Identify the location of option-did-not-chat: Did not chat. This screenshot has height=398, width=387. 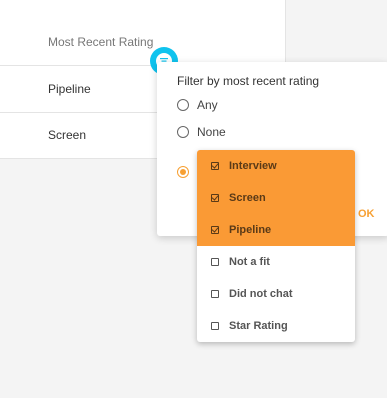
(276, 294).